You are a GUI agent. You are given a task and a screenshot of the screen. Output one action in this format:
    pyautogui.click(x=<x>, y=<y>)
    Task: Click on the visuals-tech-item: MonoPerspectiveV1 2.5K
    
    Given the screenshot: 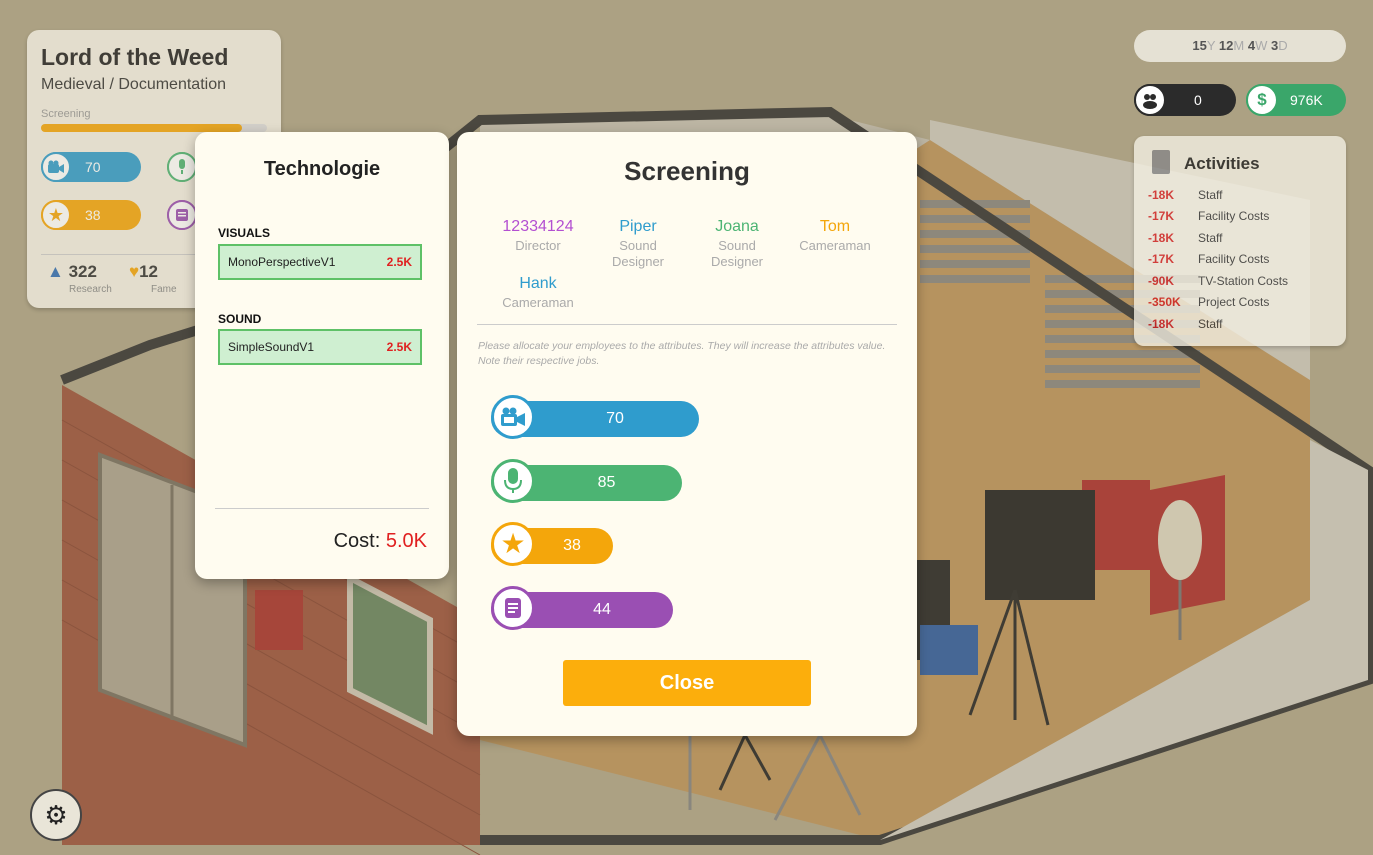 What is the action you would take?
    pyautogui.click(x=320, y=262)
    